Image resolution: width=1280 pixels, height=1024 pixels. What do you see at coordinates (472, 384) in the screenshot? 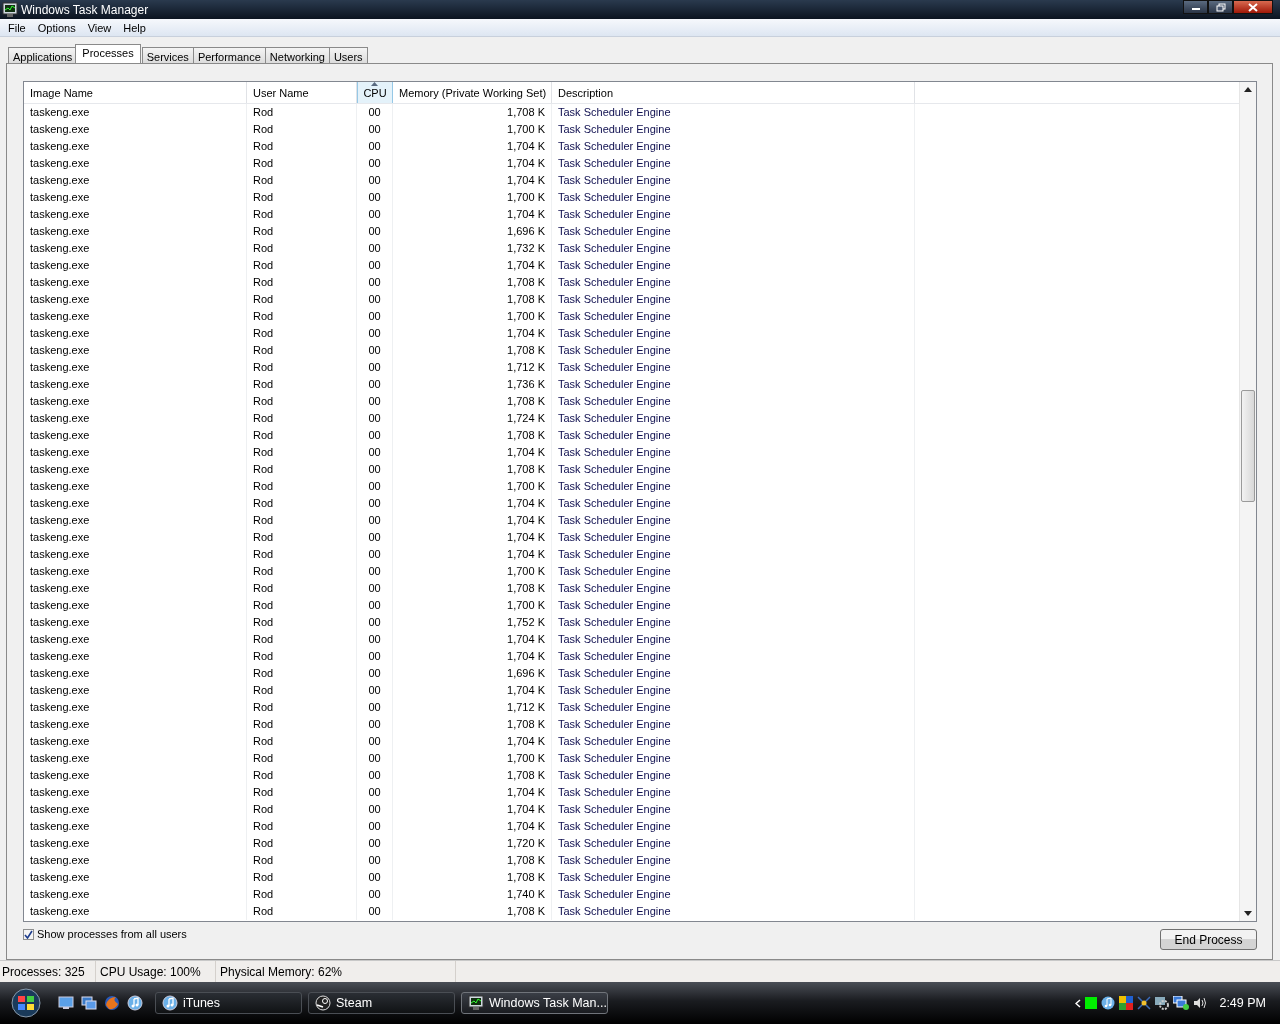
I see `table-cell: 1,736 K` at bounding box center [472, 384].